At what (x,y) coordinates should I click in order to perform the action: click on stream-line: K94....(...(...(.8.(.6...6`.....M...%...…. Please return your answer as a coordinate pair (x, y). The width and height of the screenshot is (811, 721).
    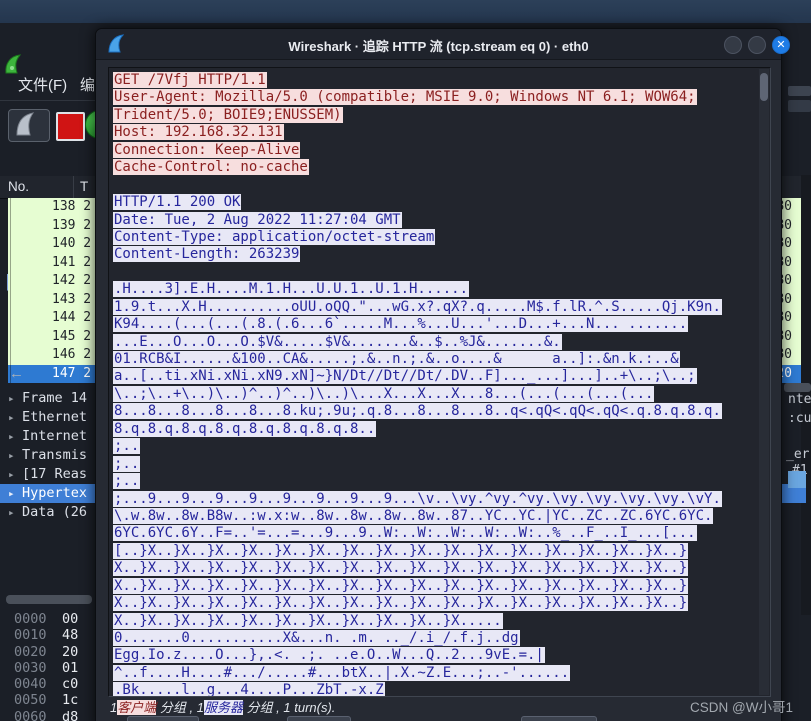
    Looking at the image, I should click on (434, 324).